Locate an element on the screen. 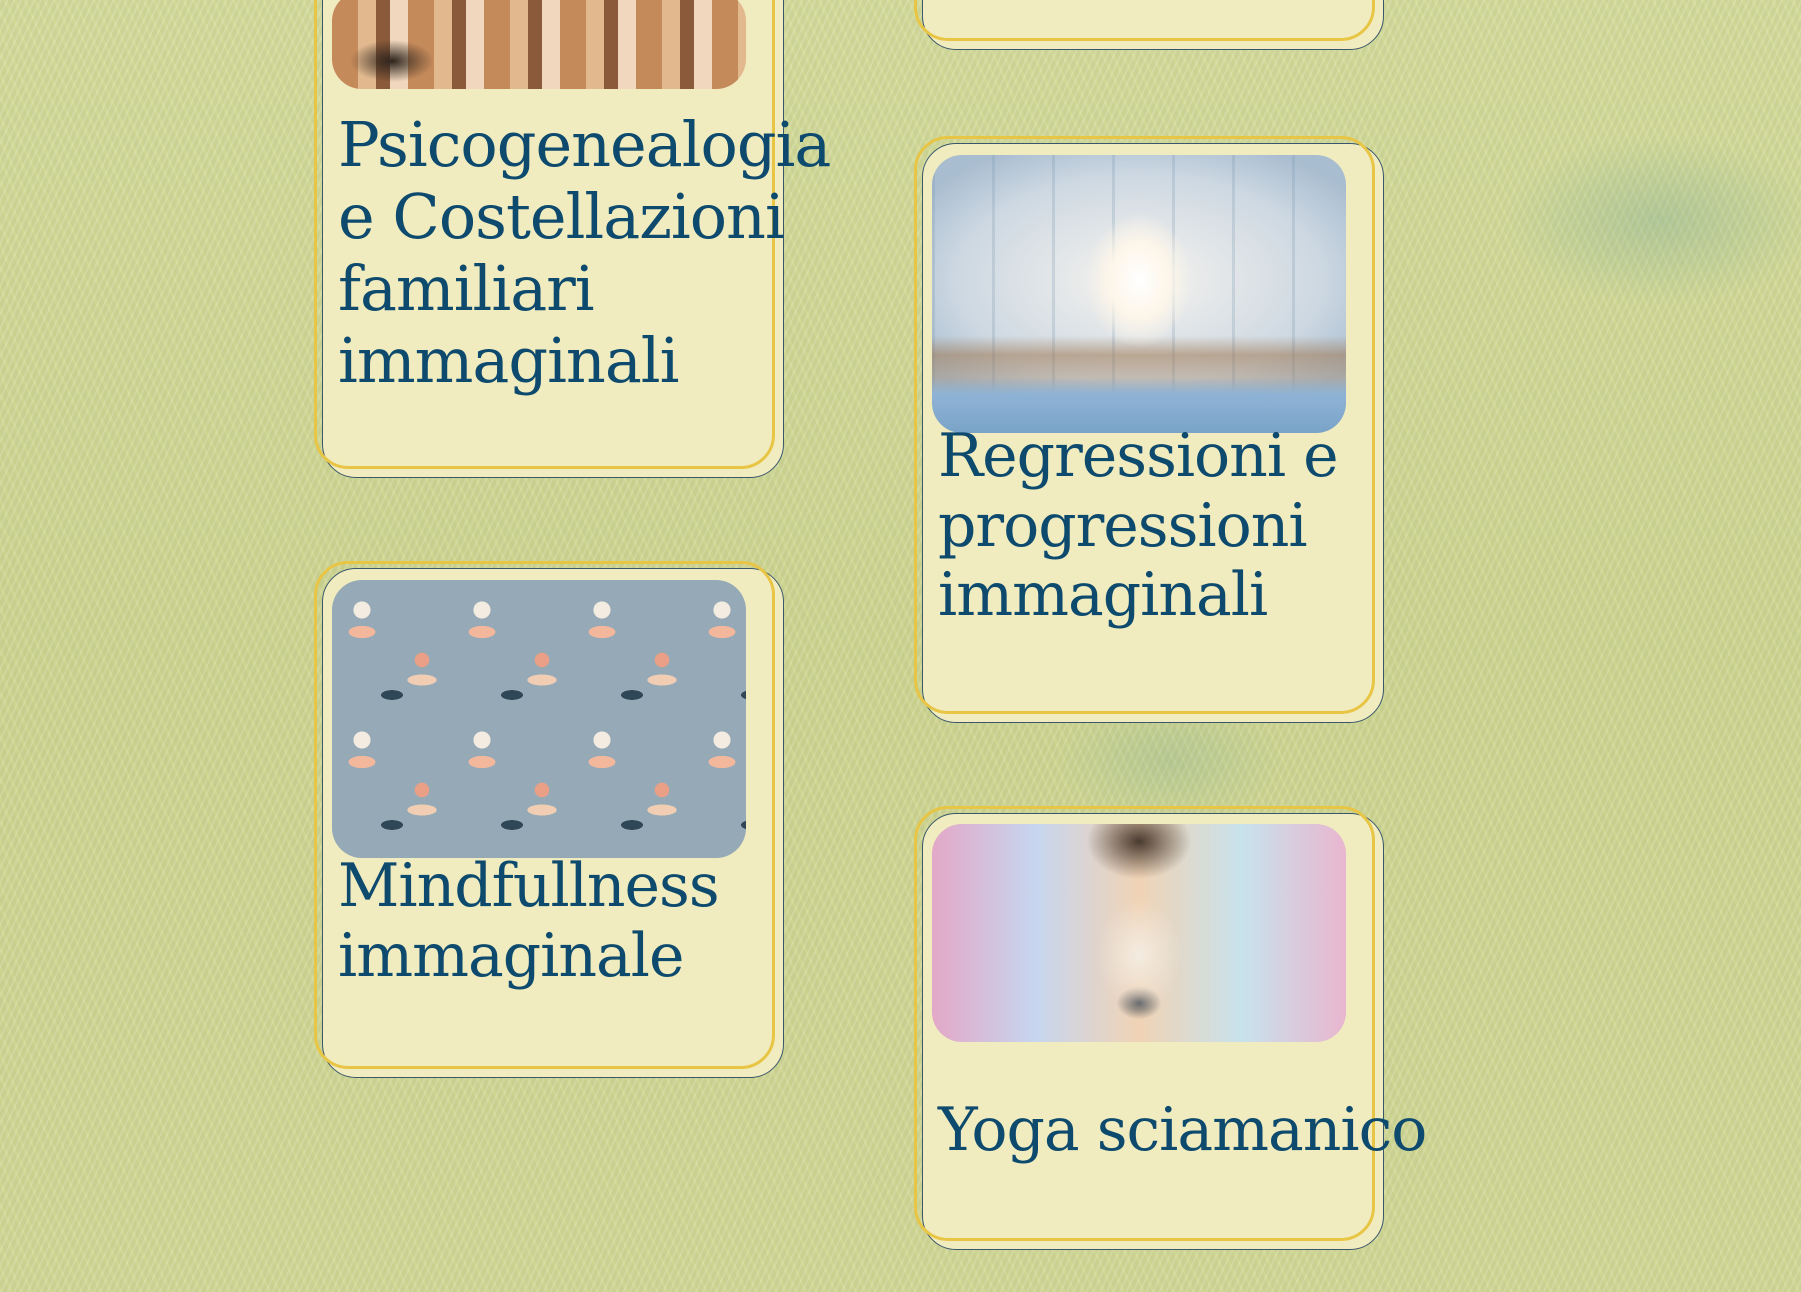 This screenshot has width=1801, height=1292. title-line: Psicogenealogia is located at coordinates (584, 144).